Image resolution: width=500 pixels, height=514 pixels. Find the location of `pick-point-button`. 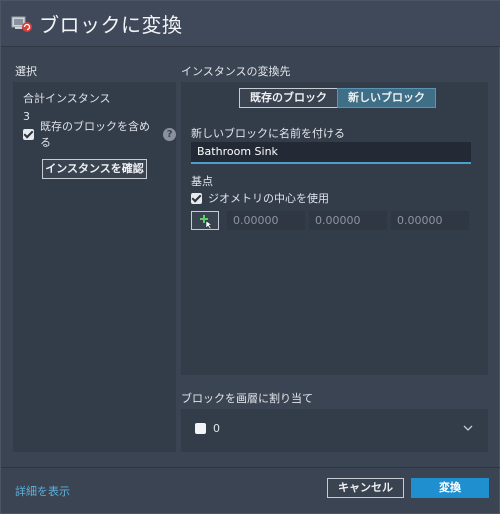

pick-point-button is located at coordinates (205, 220).